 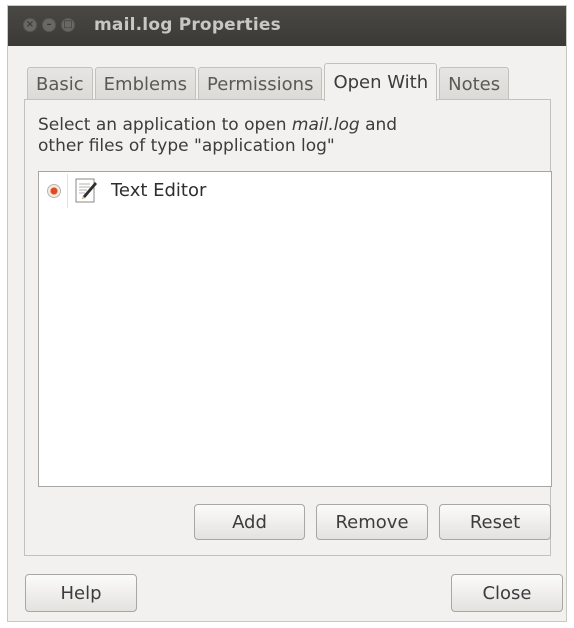 I want to click on description-prefix: Select an application to open, so click(x=165, y=125).